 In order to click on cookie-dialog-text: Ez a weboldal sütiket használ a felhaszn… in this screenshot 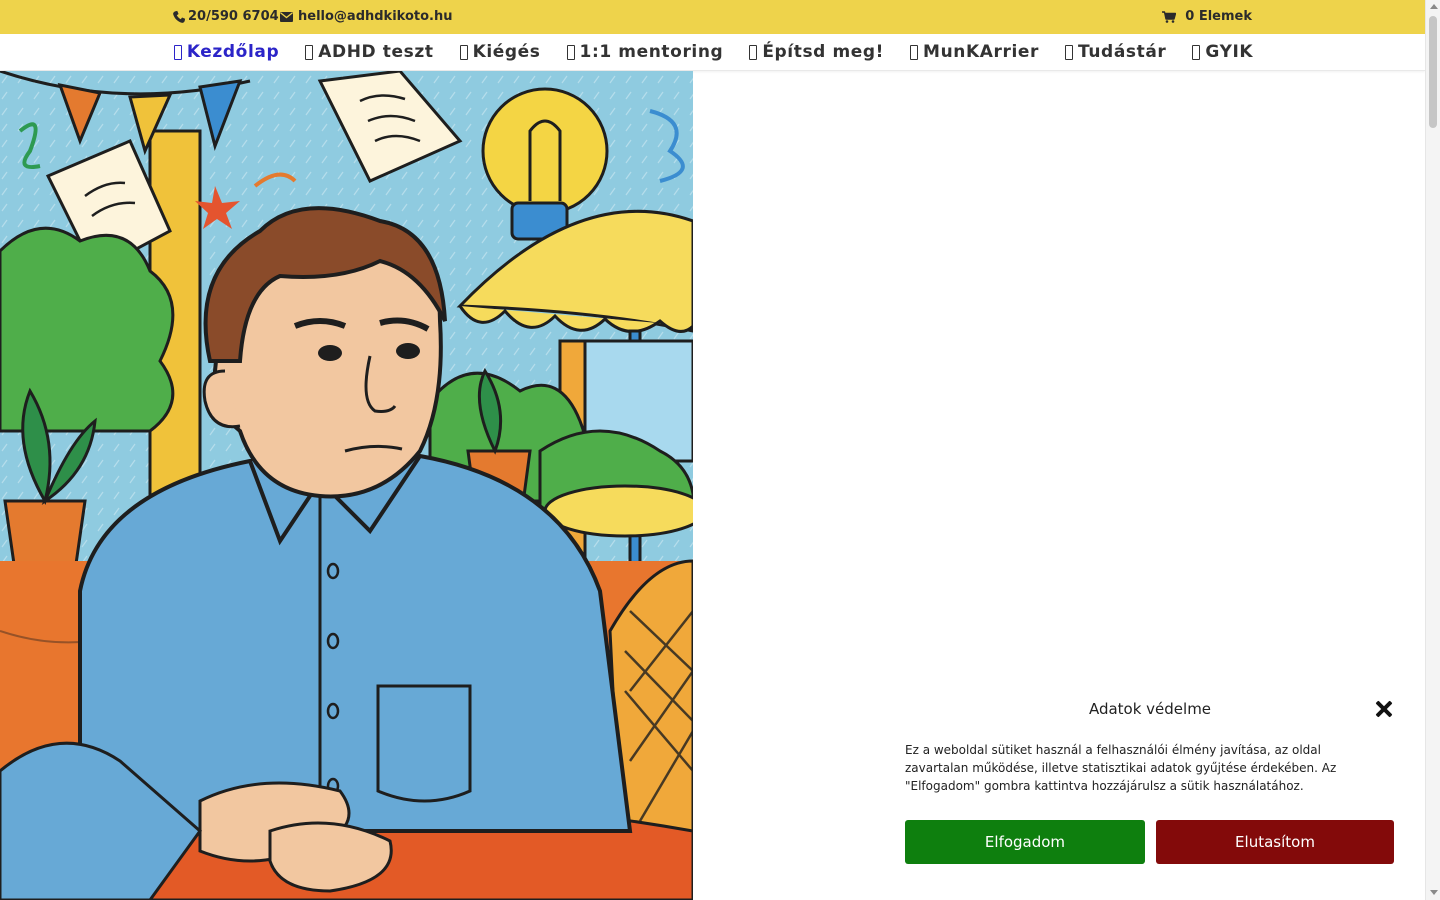, I will do `click(1121, 768)`.